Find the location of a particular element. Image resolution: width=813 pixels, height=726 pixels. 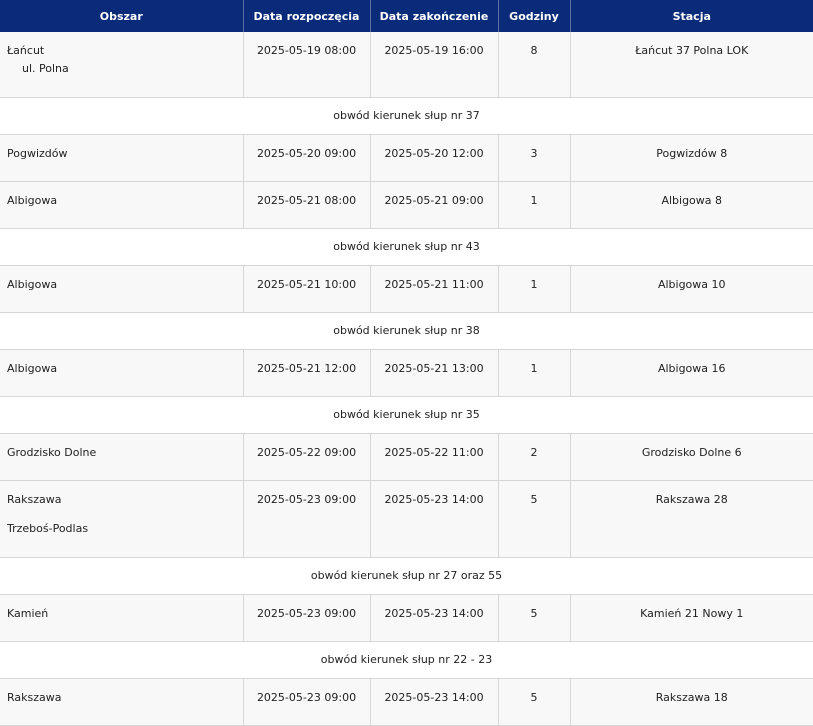

cell-station-text: Pogwizdów 8 is located at coordinates (692, 153).